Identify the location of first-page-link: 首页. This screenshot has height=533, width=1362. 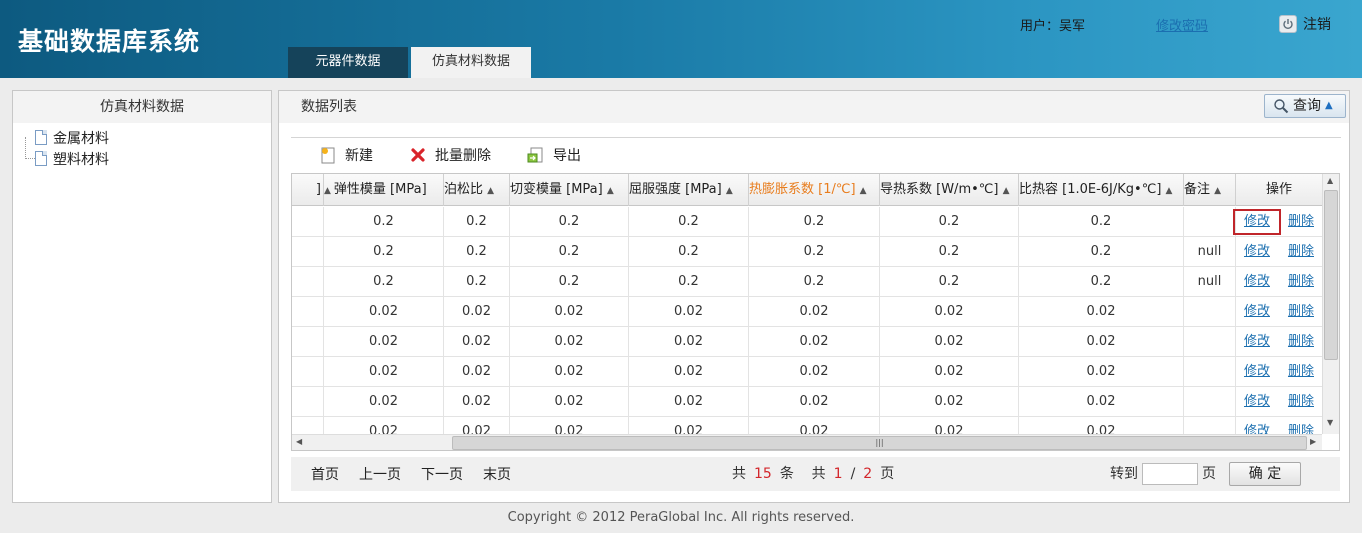
(325, 474).